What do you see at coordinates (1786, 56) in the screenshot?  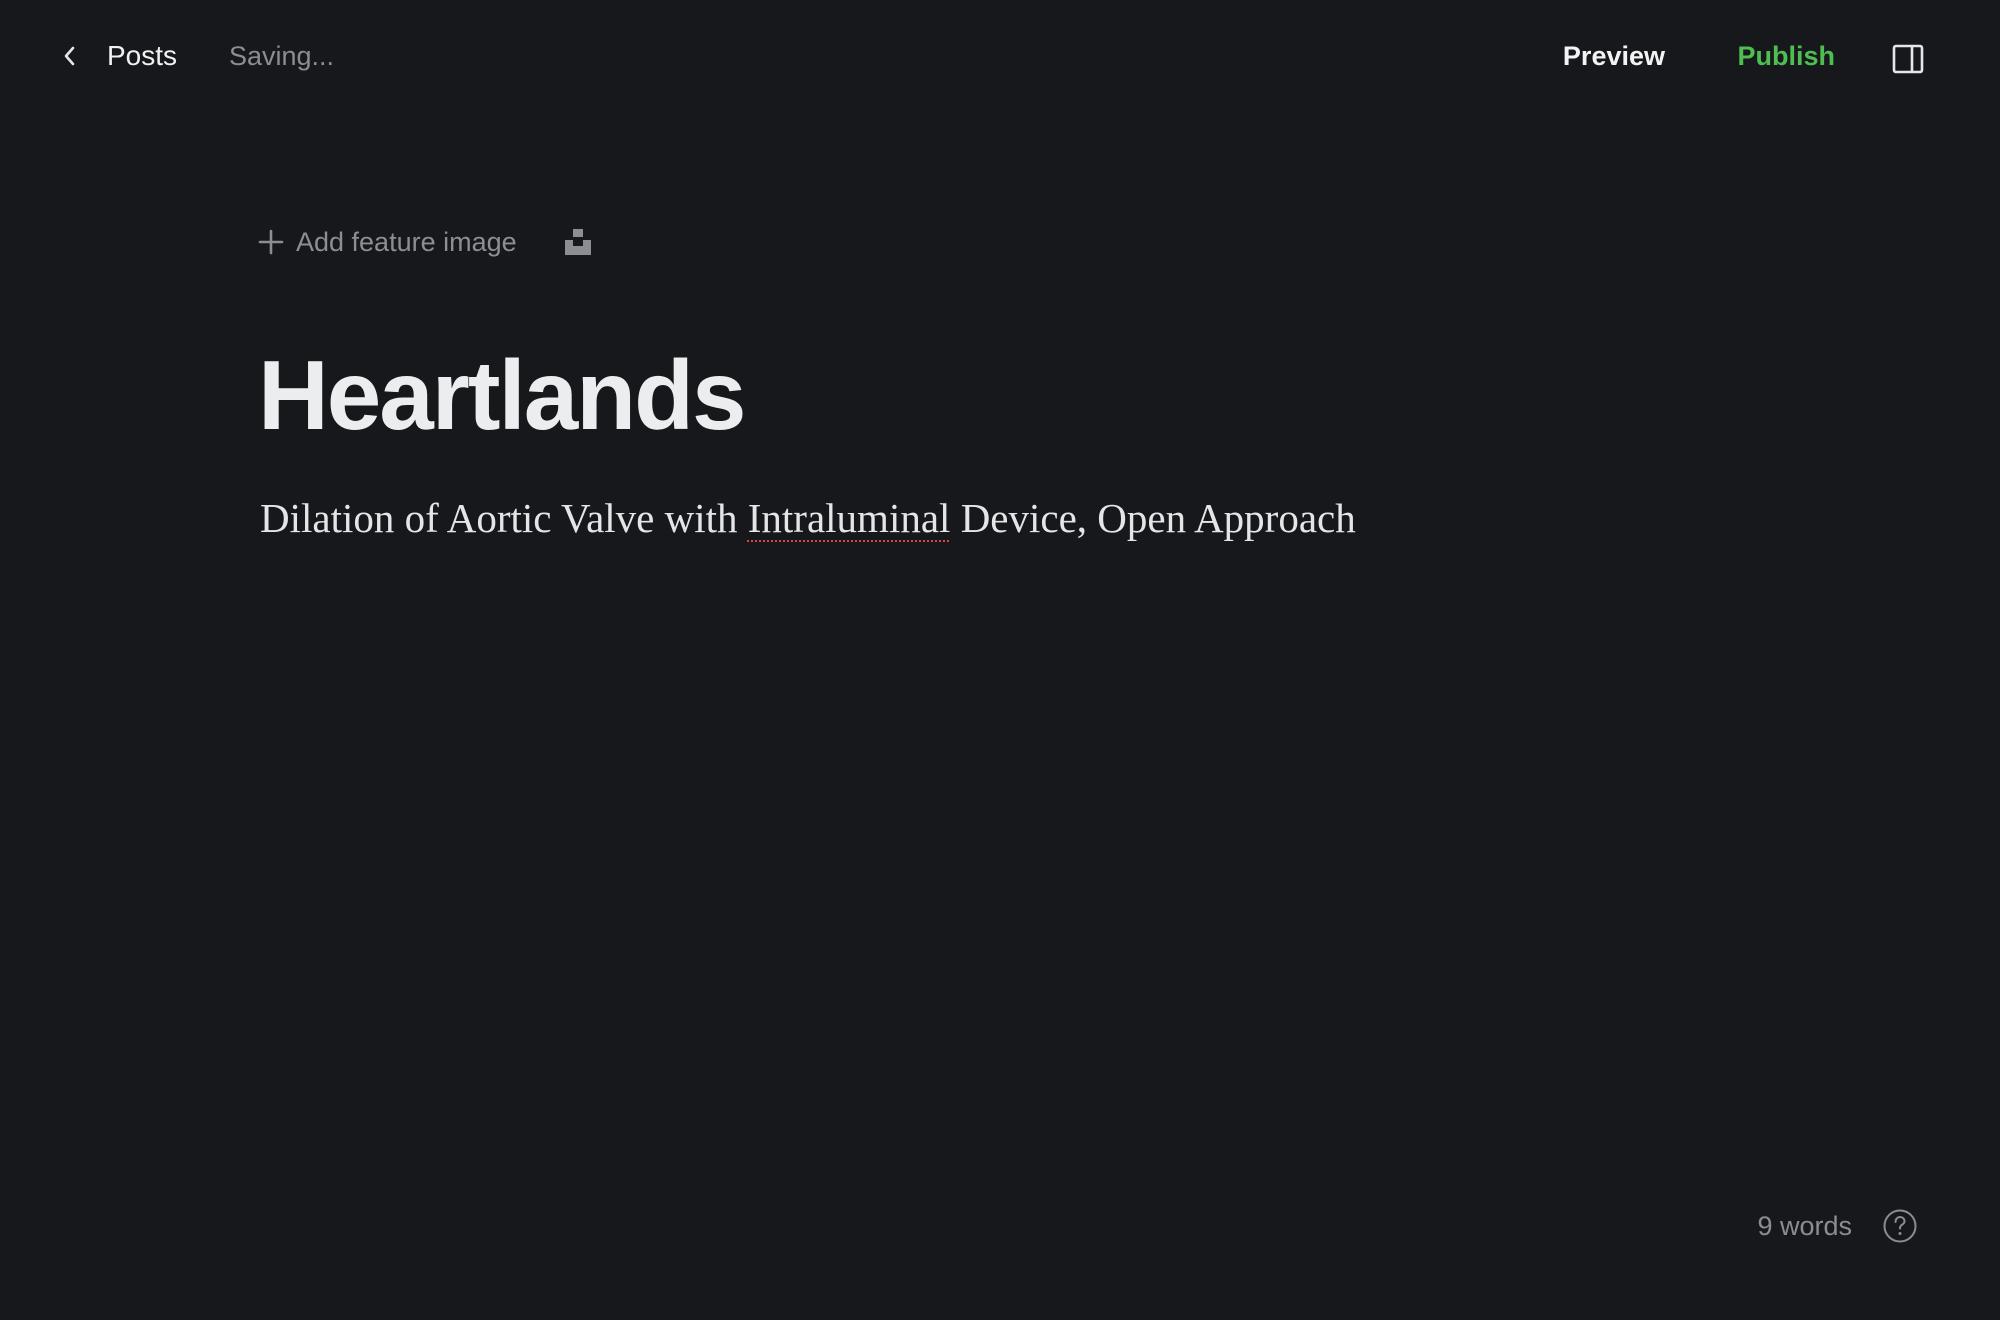 I see `publish-button: Publish` at bounding box center [1786, 56].